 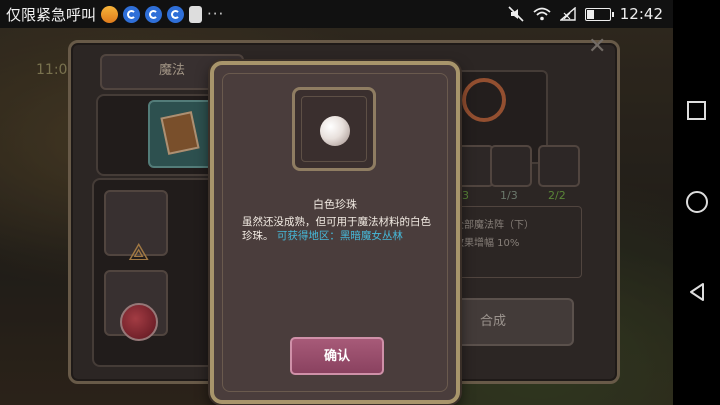 I want to click on carrier-text: 仅限紧急呼叫, so click(x=51, y=14).